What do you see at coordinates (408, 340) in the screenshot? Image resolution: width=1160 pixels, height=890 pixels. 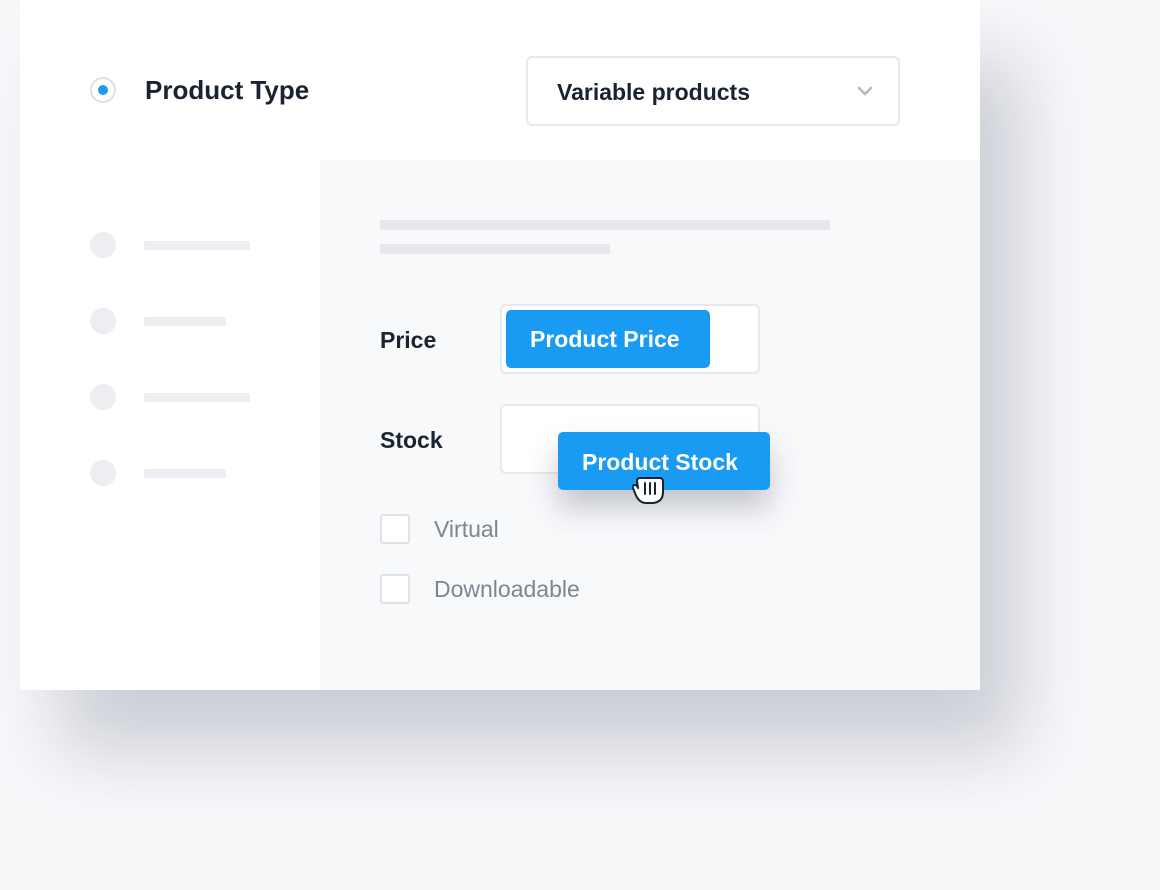 I see `price-label: Price` at bounding box center [408, 340].